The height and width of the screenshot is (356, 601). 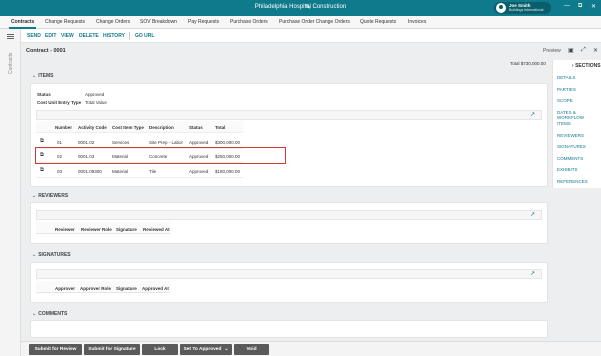 I want to click on cell-total: $180,000.00, so click(x=228, y=171).